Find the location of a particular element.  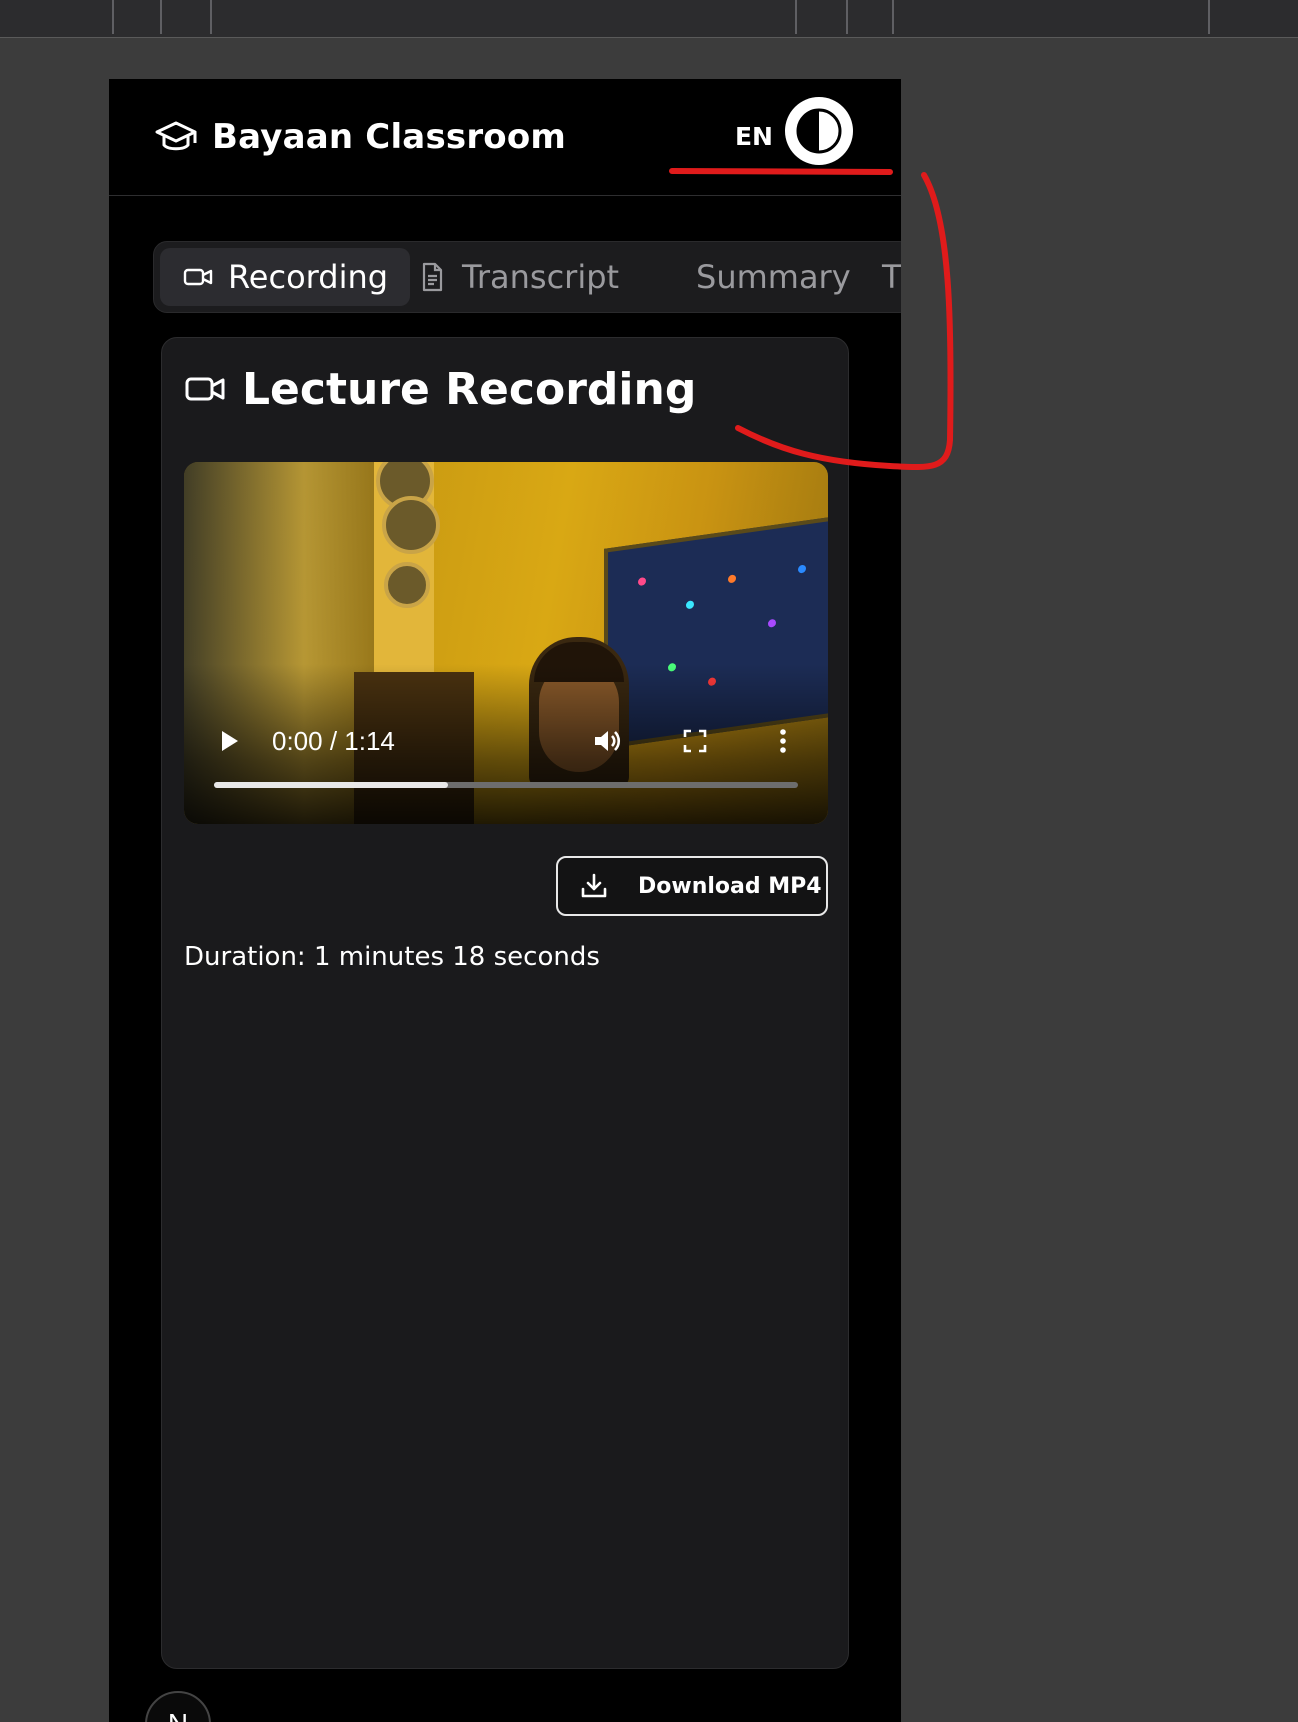

card-header: Lecture Recording is located at coordinates (440, 389).